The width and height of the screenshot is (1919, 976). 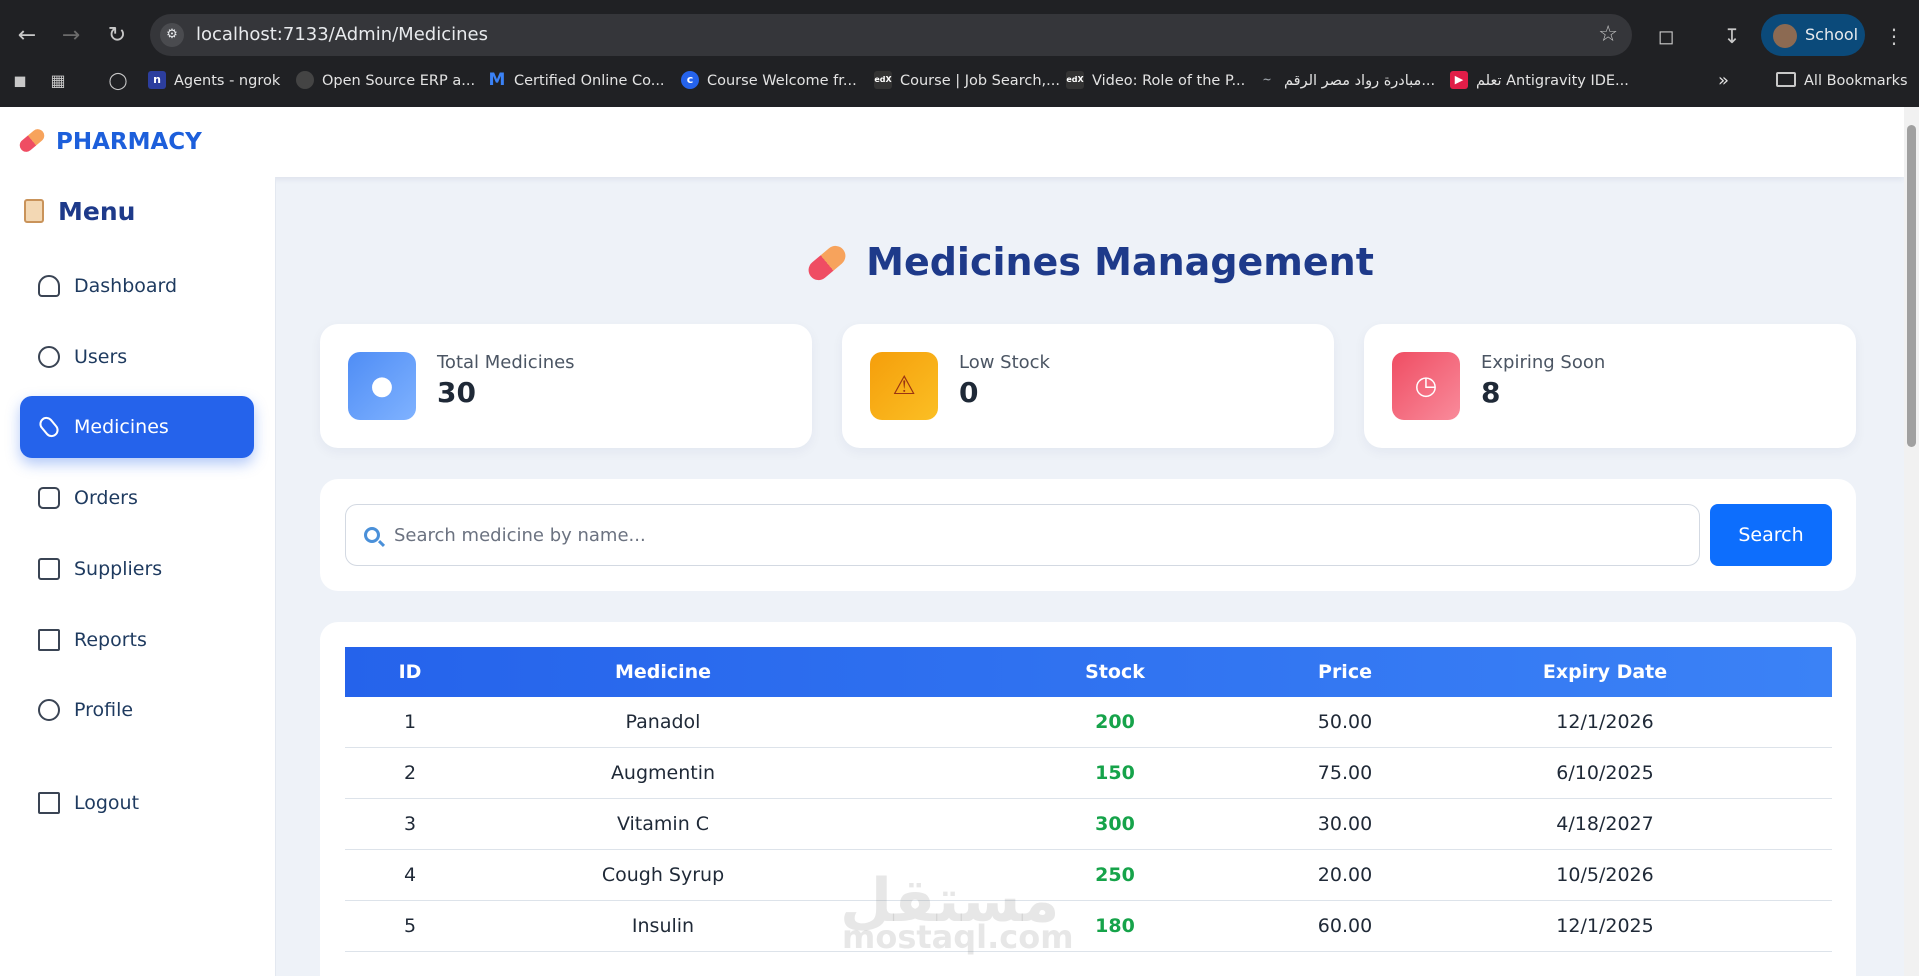 I want to click on cell-expiry: 12/1/2025, so click(x=1605, y=926).